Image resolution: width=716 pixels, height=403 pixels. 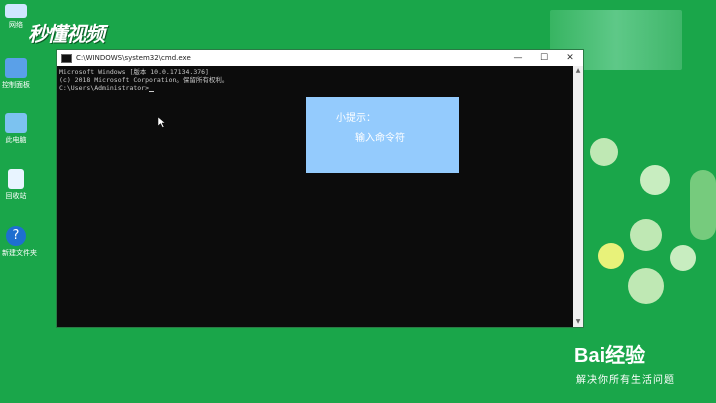 What do you see at coordinates (104, 88) in the screenshot?
I see `prompt-text: C:\Users\Administrator>` at bounding box center [104, 88].